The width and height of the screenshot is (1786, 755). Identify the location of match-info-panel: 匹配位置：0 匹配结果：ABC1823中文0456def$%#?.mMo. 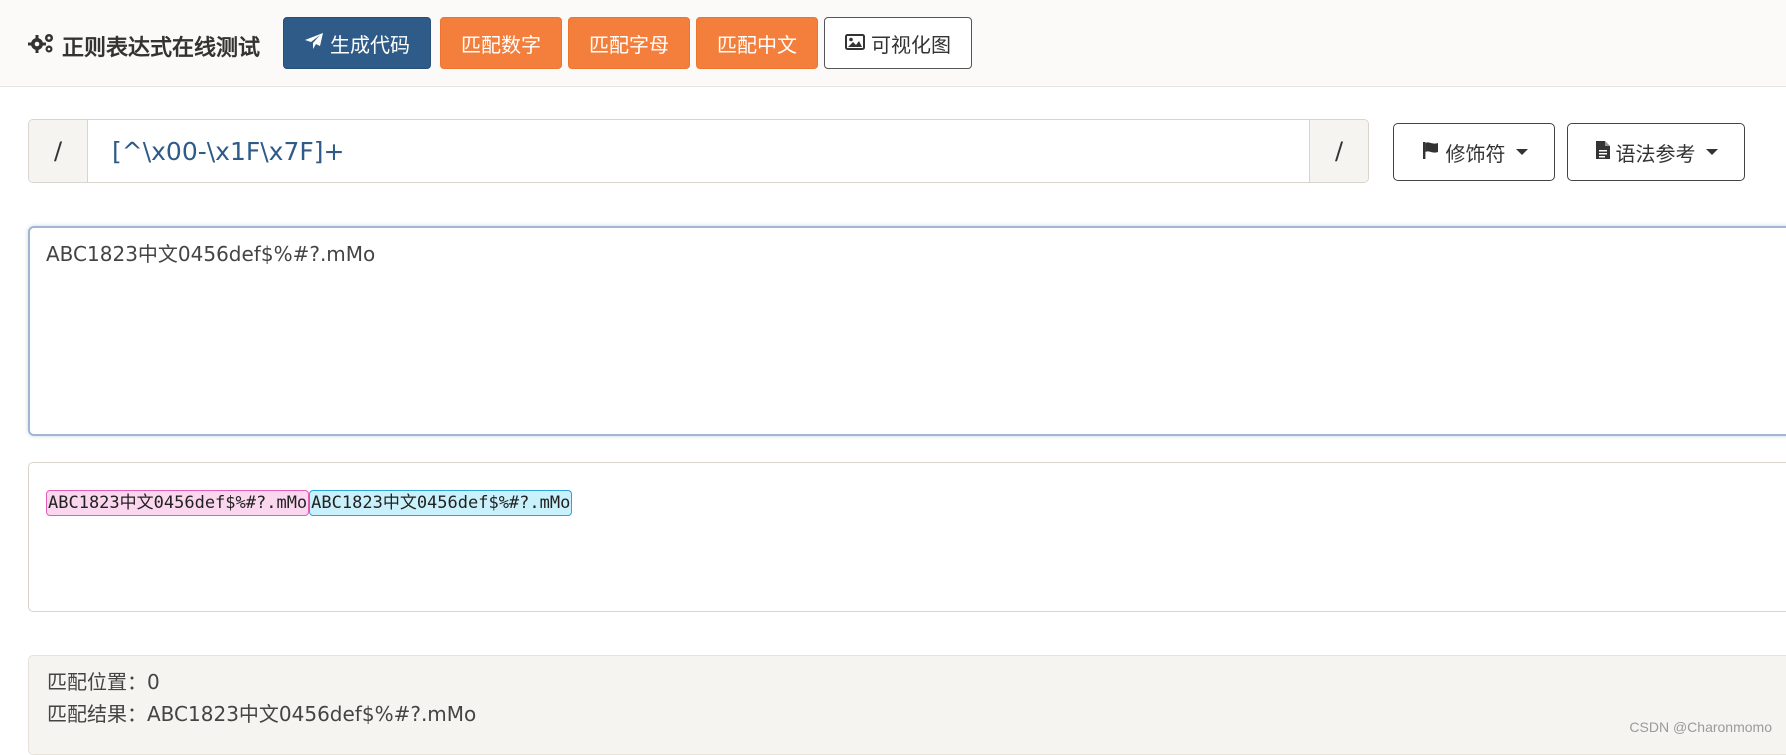
(907, 705).